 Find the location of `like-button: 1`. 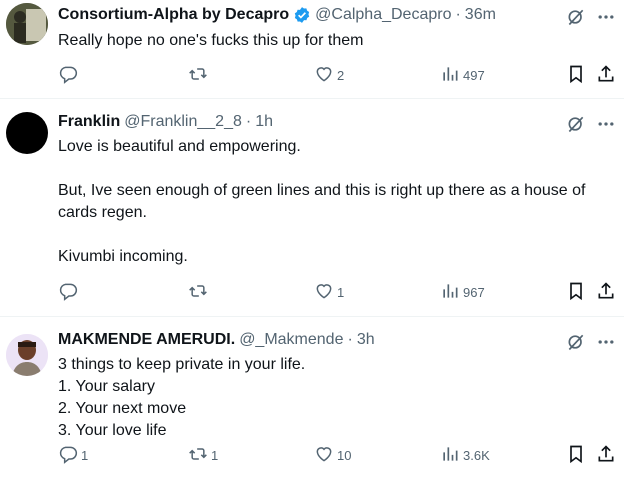

like-button: 1 is located at coordinates (329, 292).